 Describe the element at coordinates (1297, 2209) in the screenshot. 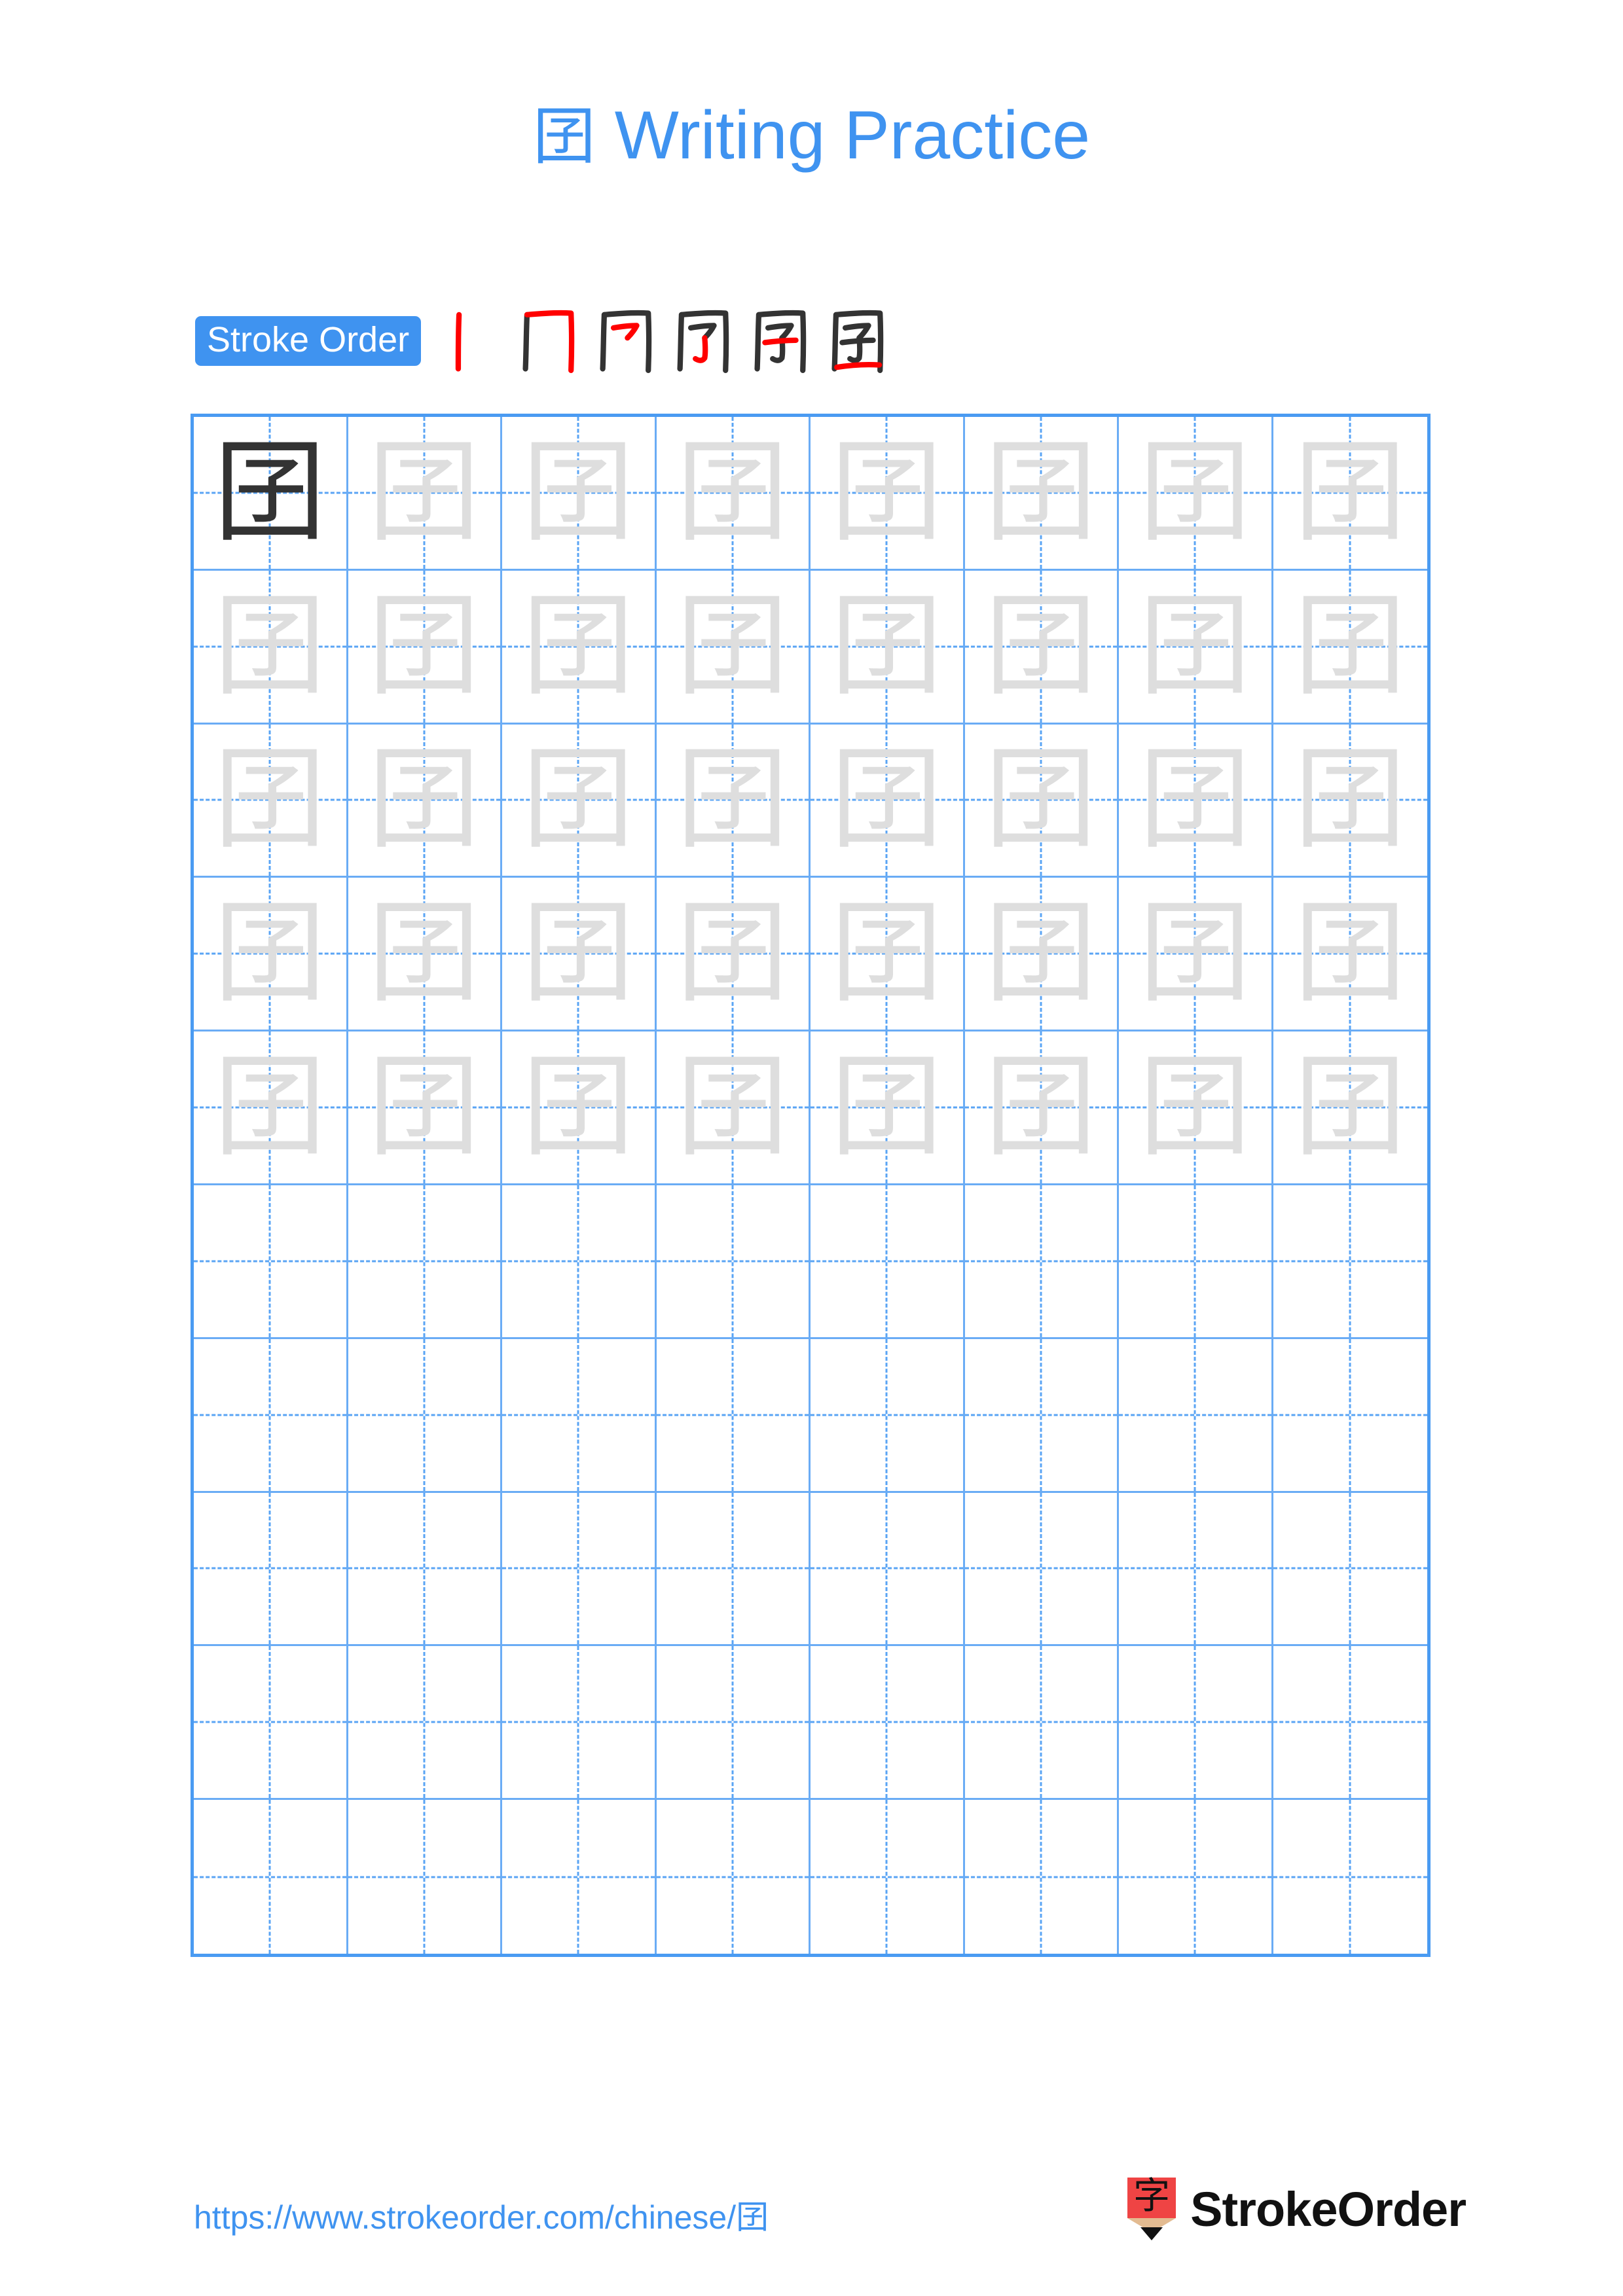

I see `footer-logo: 字 StrokeOrder` at that location.